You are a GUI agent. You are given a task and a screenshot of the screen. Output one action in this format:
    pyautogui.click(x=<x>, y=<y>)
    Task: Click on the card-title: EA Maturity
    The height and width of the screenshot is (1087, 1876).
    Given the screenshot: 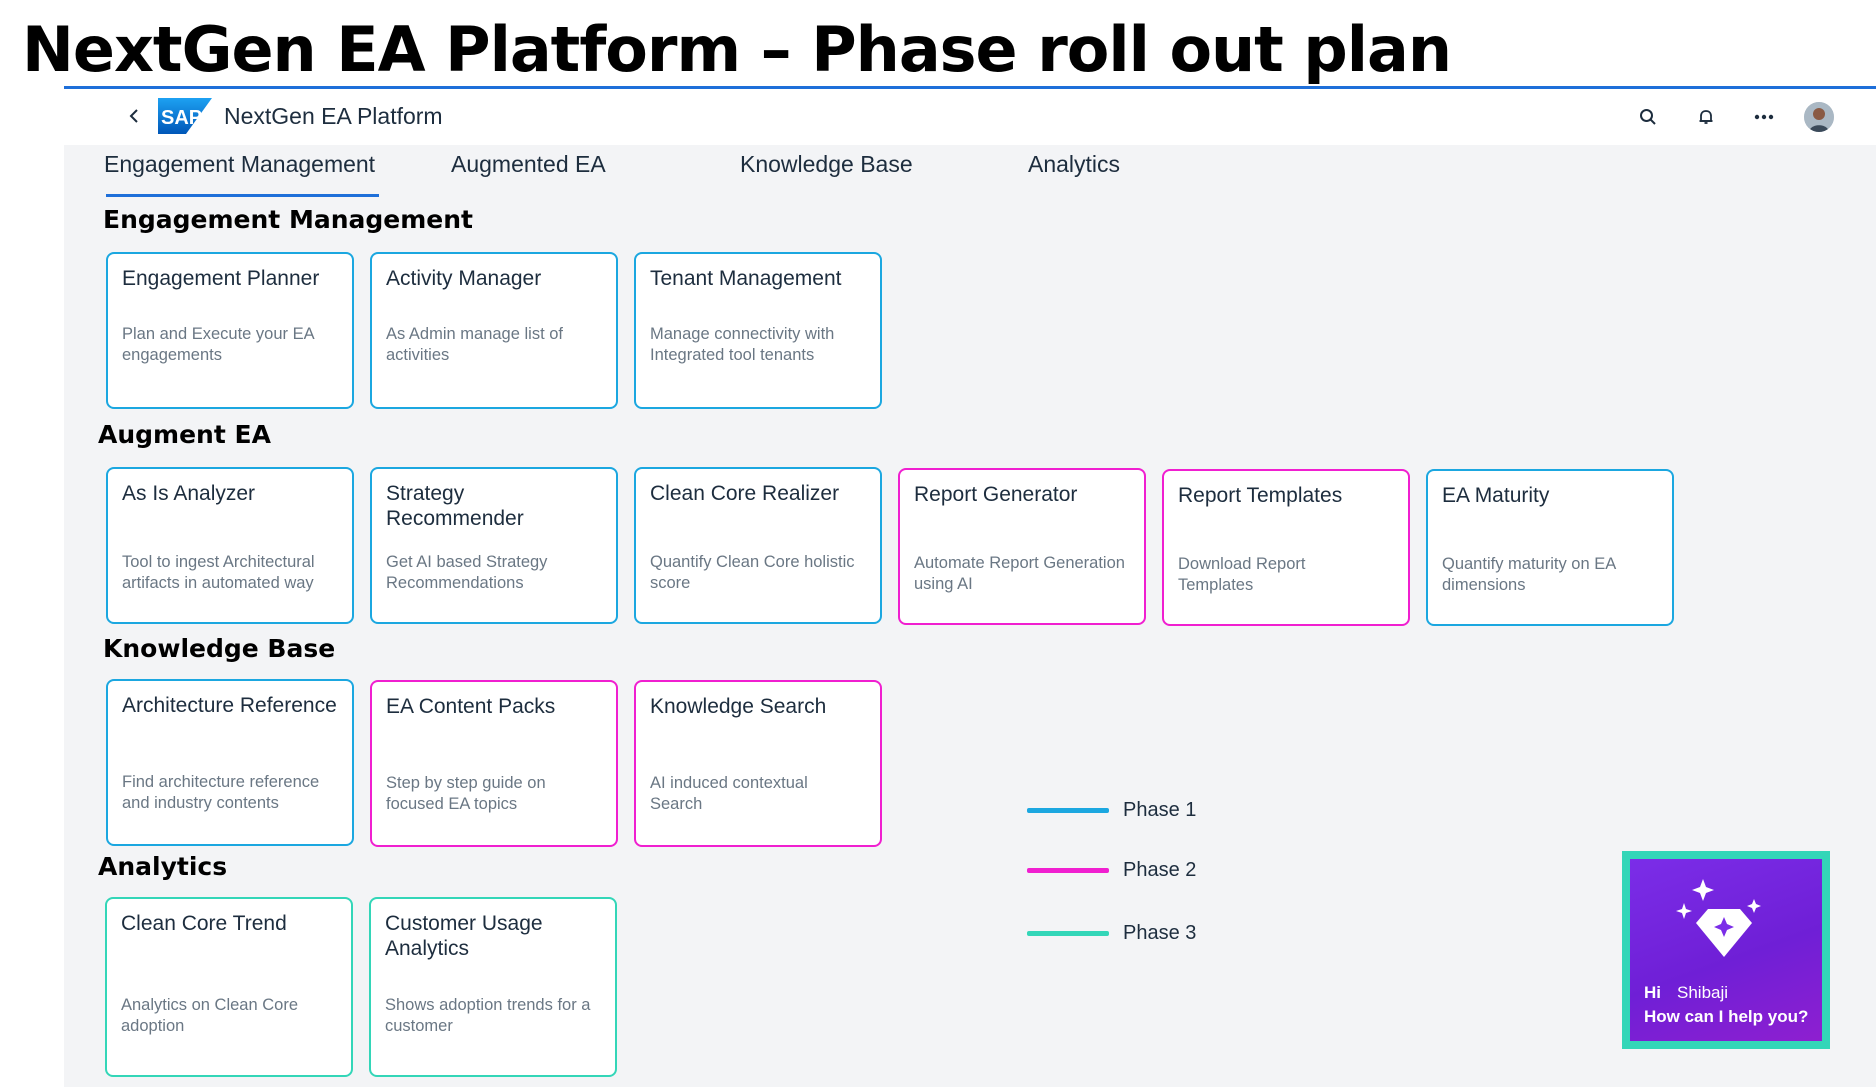 What is the action you would take?
    pyautogui.click(x=1496, y=495)
    